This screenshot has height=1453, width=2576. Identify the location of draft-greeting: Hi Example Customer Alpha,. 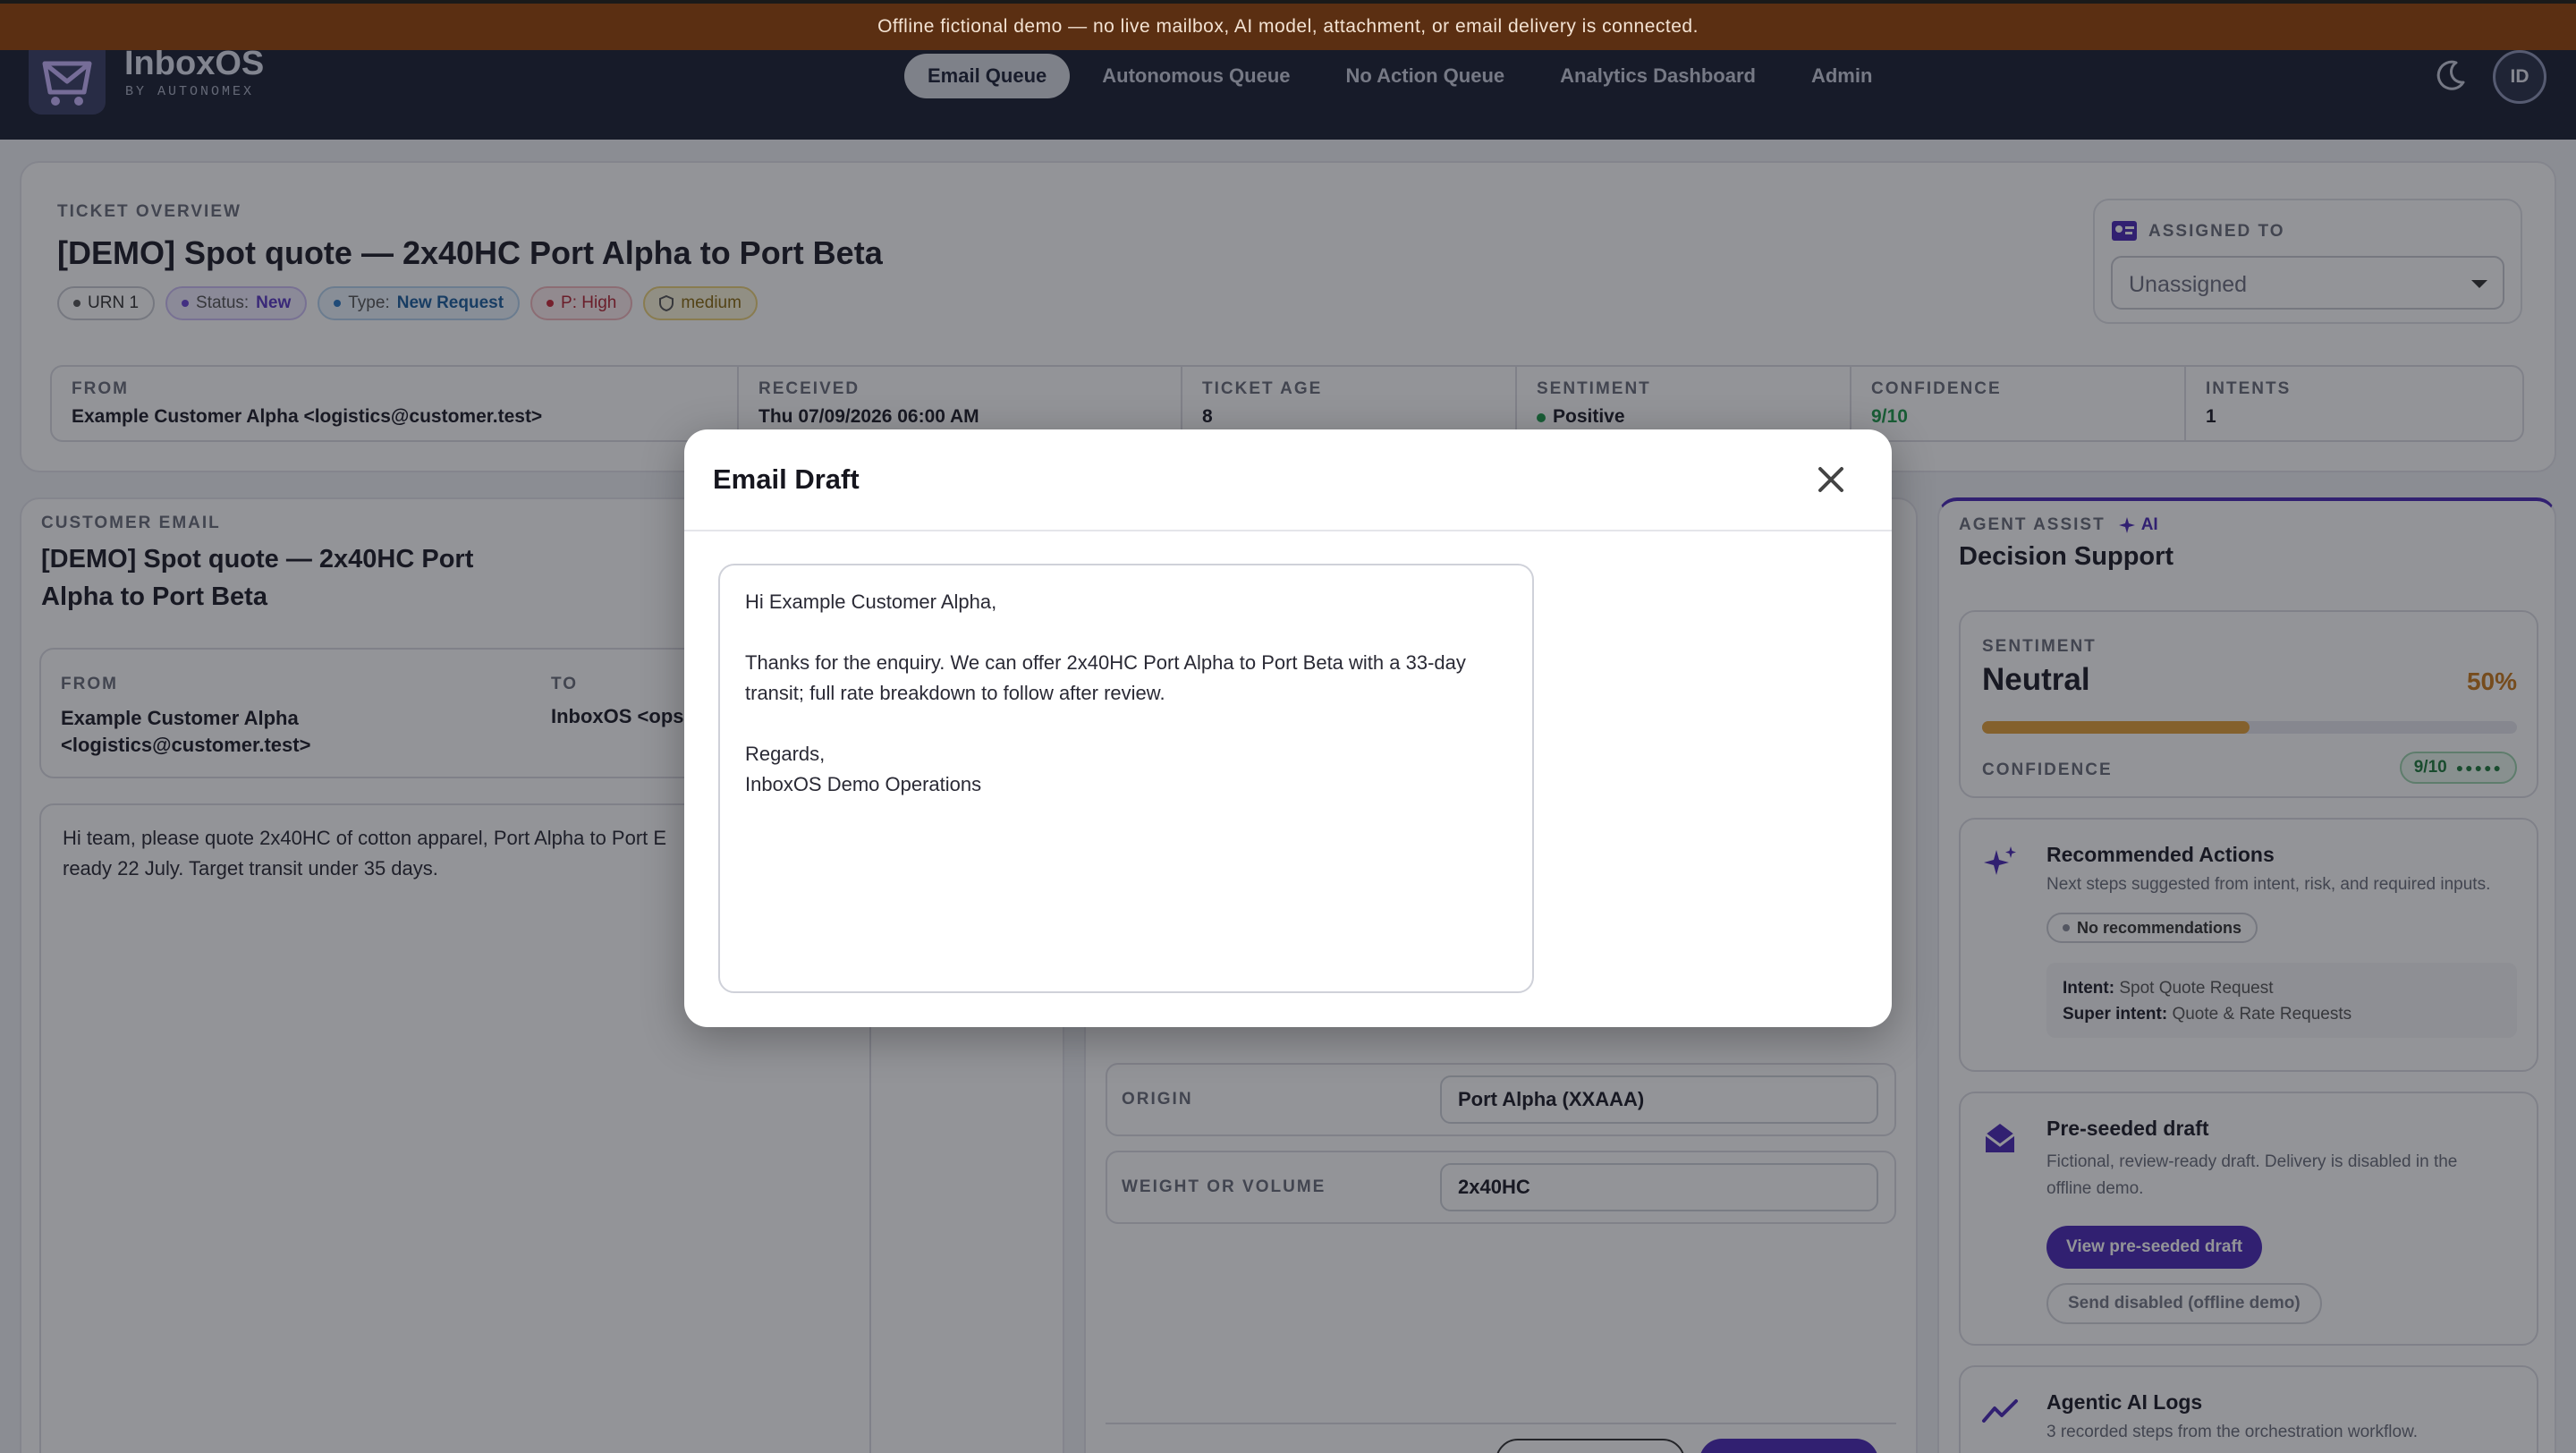
(871, 602).